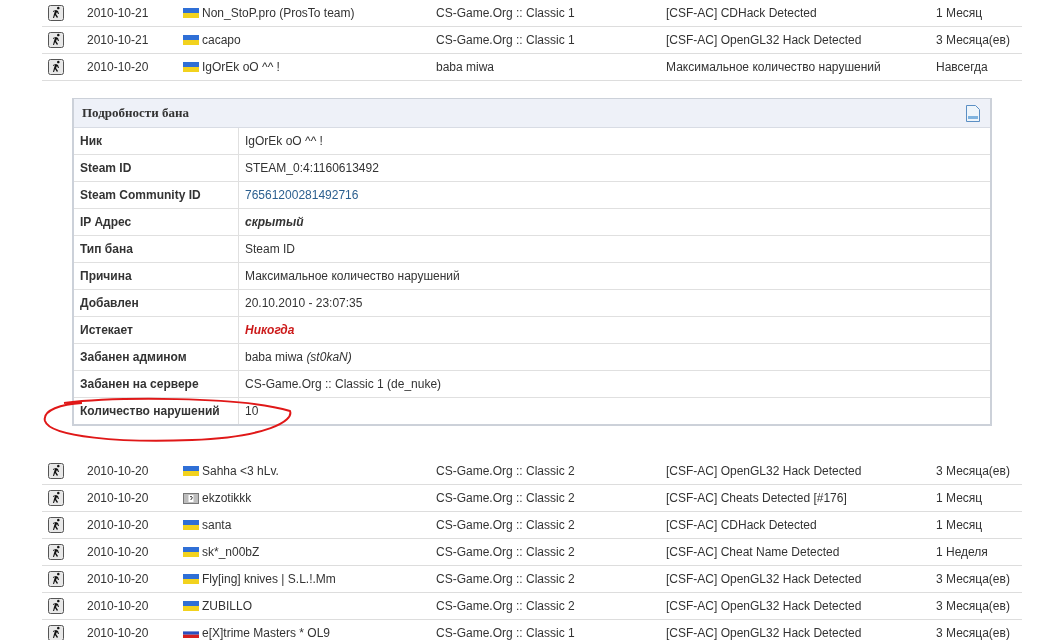  What do you see at coordinates (753, 552) in the screenshot?
I see `ban-reason: [CSF-AC] Cheat Name Detected` at bounding box center [753, 552].